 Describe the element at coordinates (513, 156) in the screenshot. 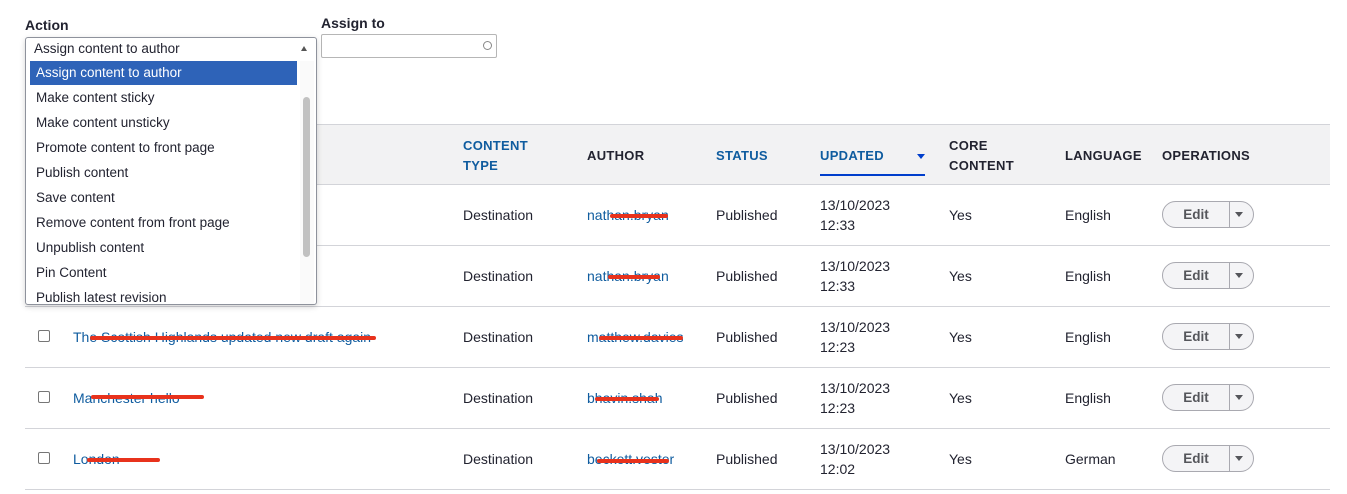

I see `header-content-type: CONTENT TYPE` at that location.